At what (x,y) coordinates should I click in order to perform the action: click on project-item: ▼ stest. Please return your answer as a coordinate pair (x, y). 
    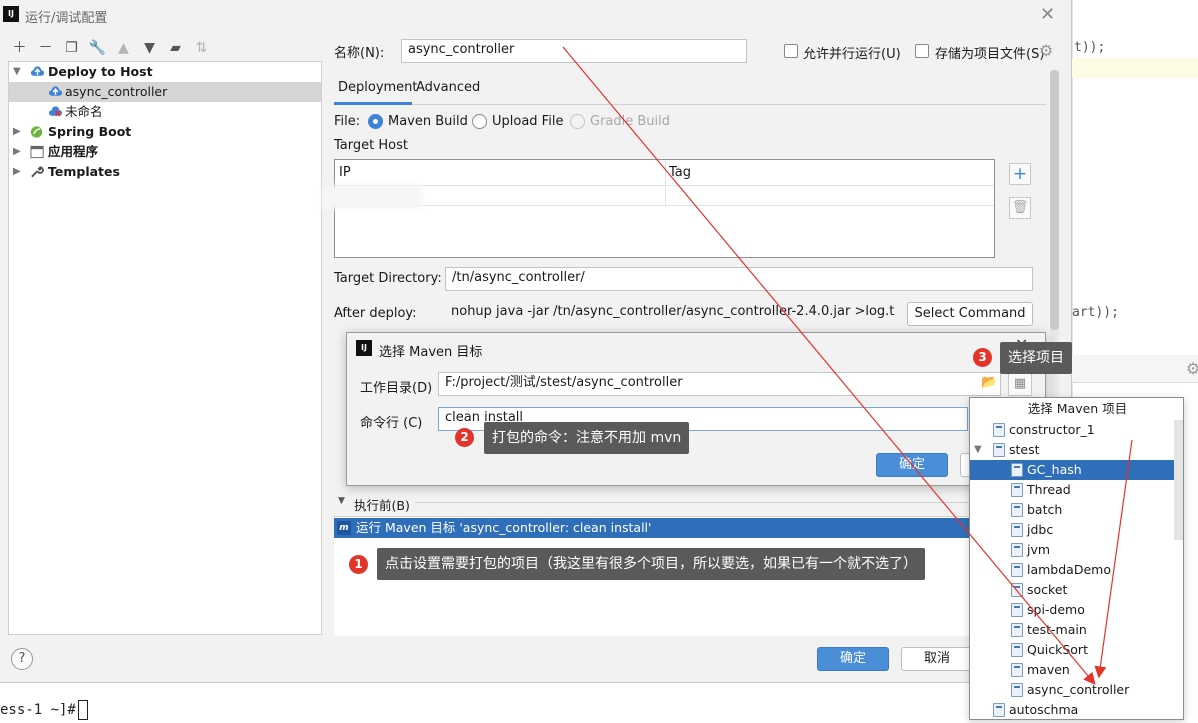
    Looking at the image, I should click on (1072, 450).